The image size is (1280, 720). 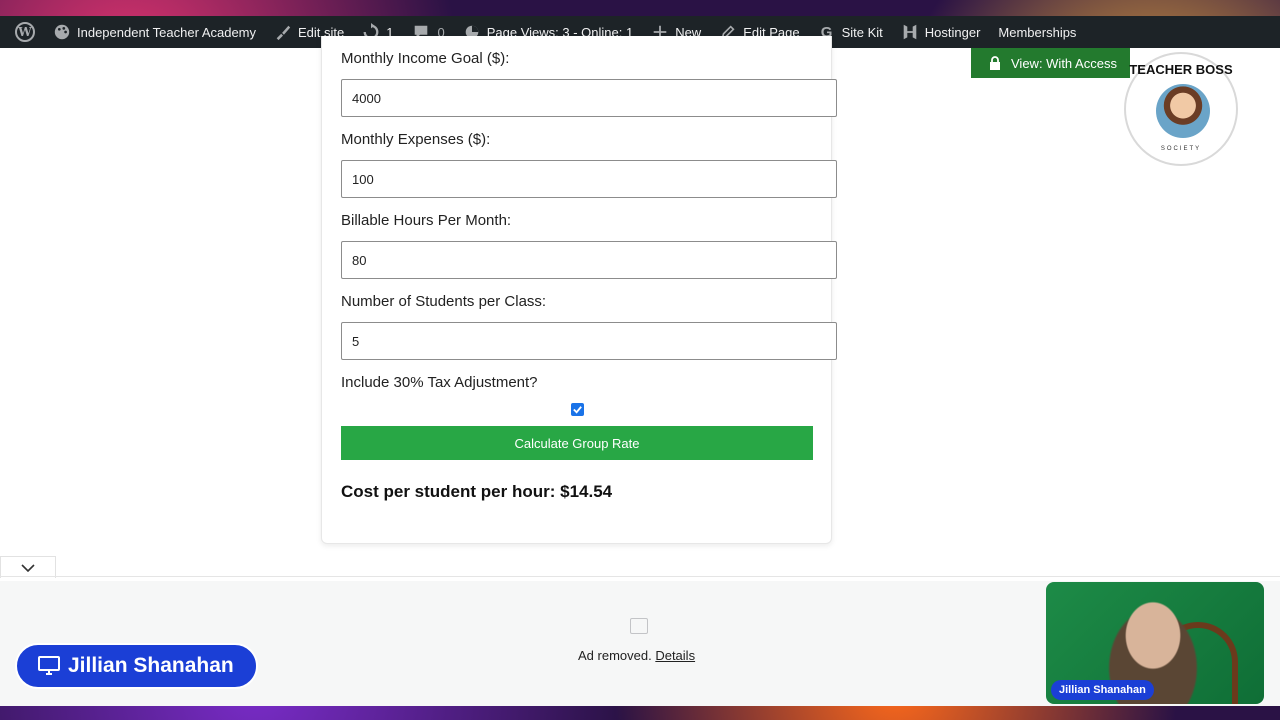 What do you see at coordinates (640, 576) in the screenshot?
I see `ad-divider` at bounding box center [640, 576].